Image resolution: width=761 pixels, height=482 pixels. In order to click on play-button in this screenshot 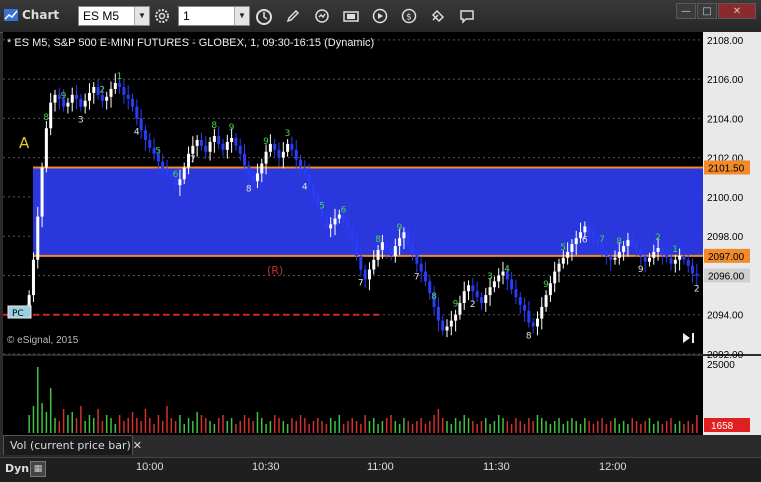, I will do `click(380, 16)`.